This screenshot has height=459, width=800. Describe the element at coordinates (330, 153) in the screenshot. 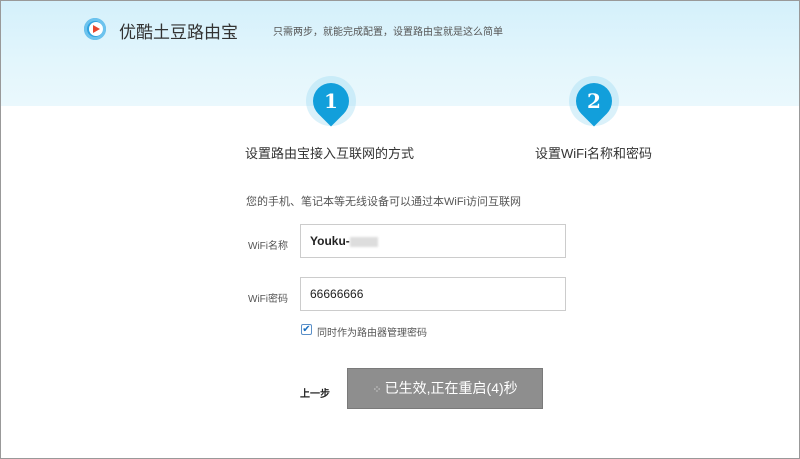

I see `step-1-label: 设置路由宝接入互联网的方式` at that location.